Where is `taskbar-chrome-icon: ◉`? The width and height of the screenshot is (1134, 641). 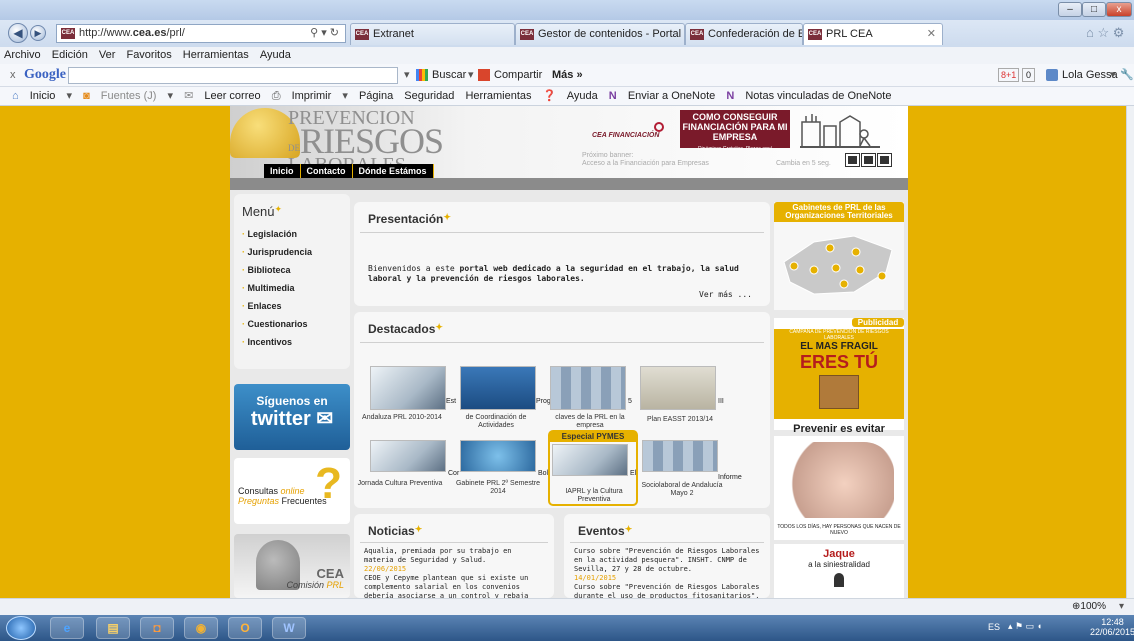
taskbar-chrome-icon: ◉ is located at coordinates (201, 628).